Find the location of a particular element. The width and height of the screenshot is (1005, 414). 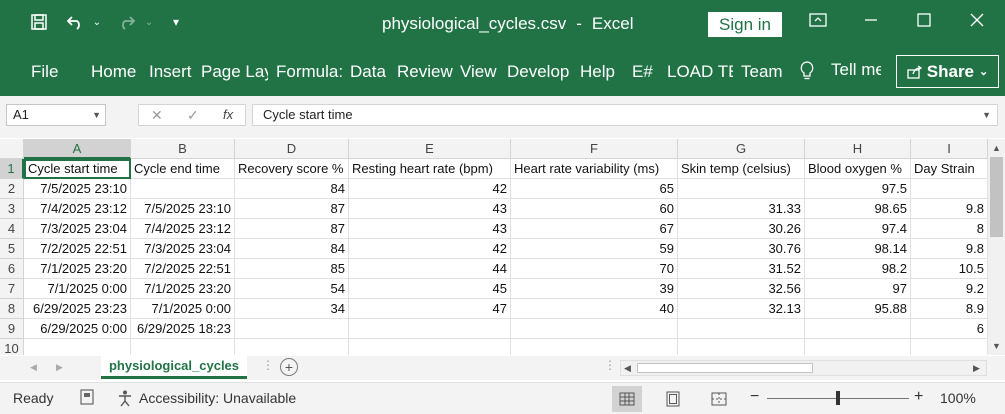

scroll-up-icon: ▲ is located at coordinates (996, 148).